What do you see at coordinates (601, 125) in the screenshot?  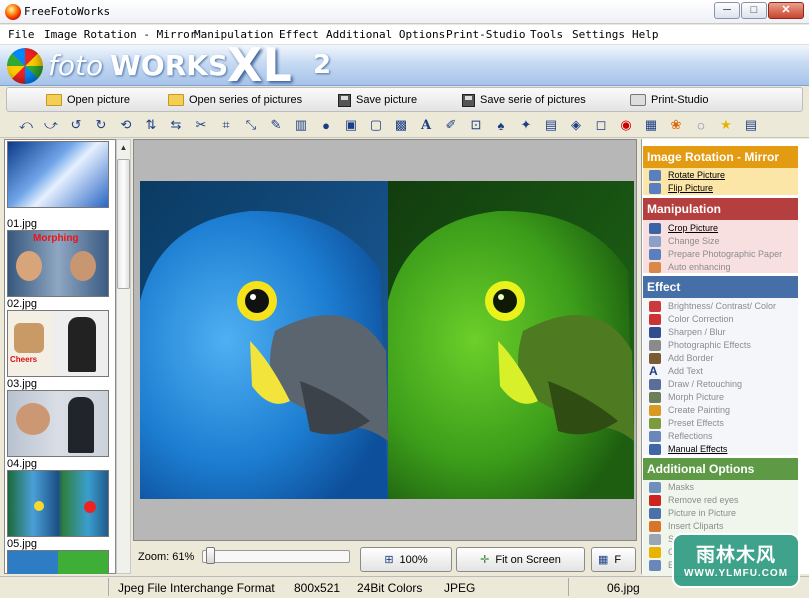 I see `mask-icon: ◻` at bounding box center [601, 125].